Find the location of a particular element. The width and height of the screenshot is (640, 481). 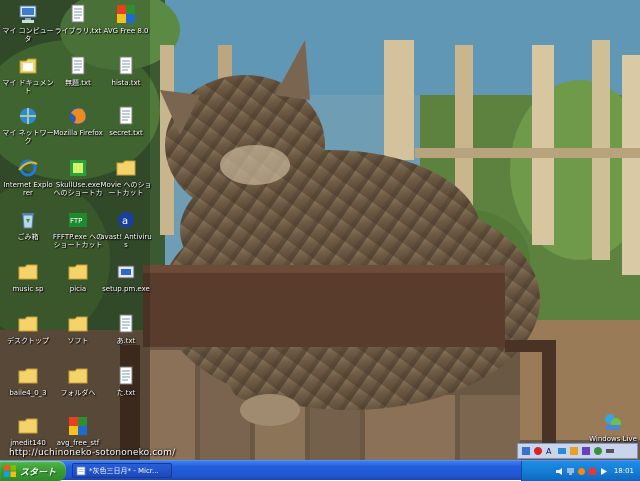

windows-live-icon is located at coordinates (613, 422).